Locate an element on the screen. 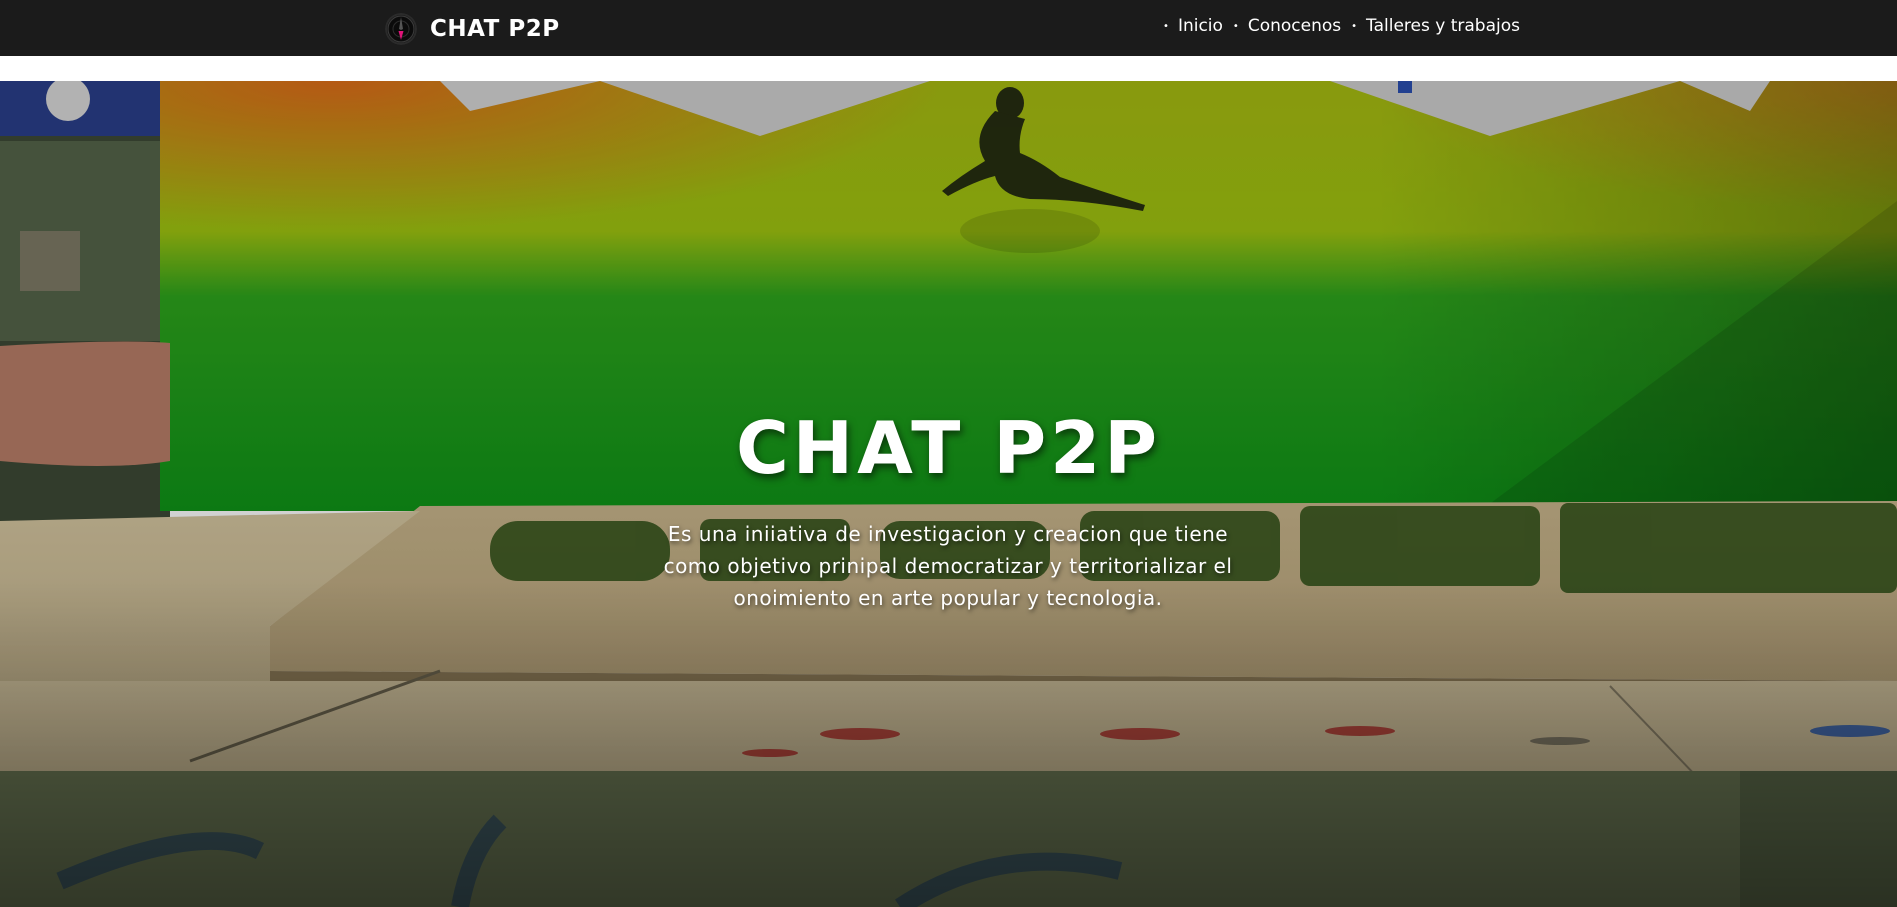  nav-link-talleres: Talleres y trabajos is located at coordinates (1443, 26).